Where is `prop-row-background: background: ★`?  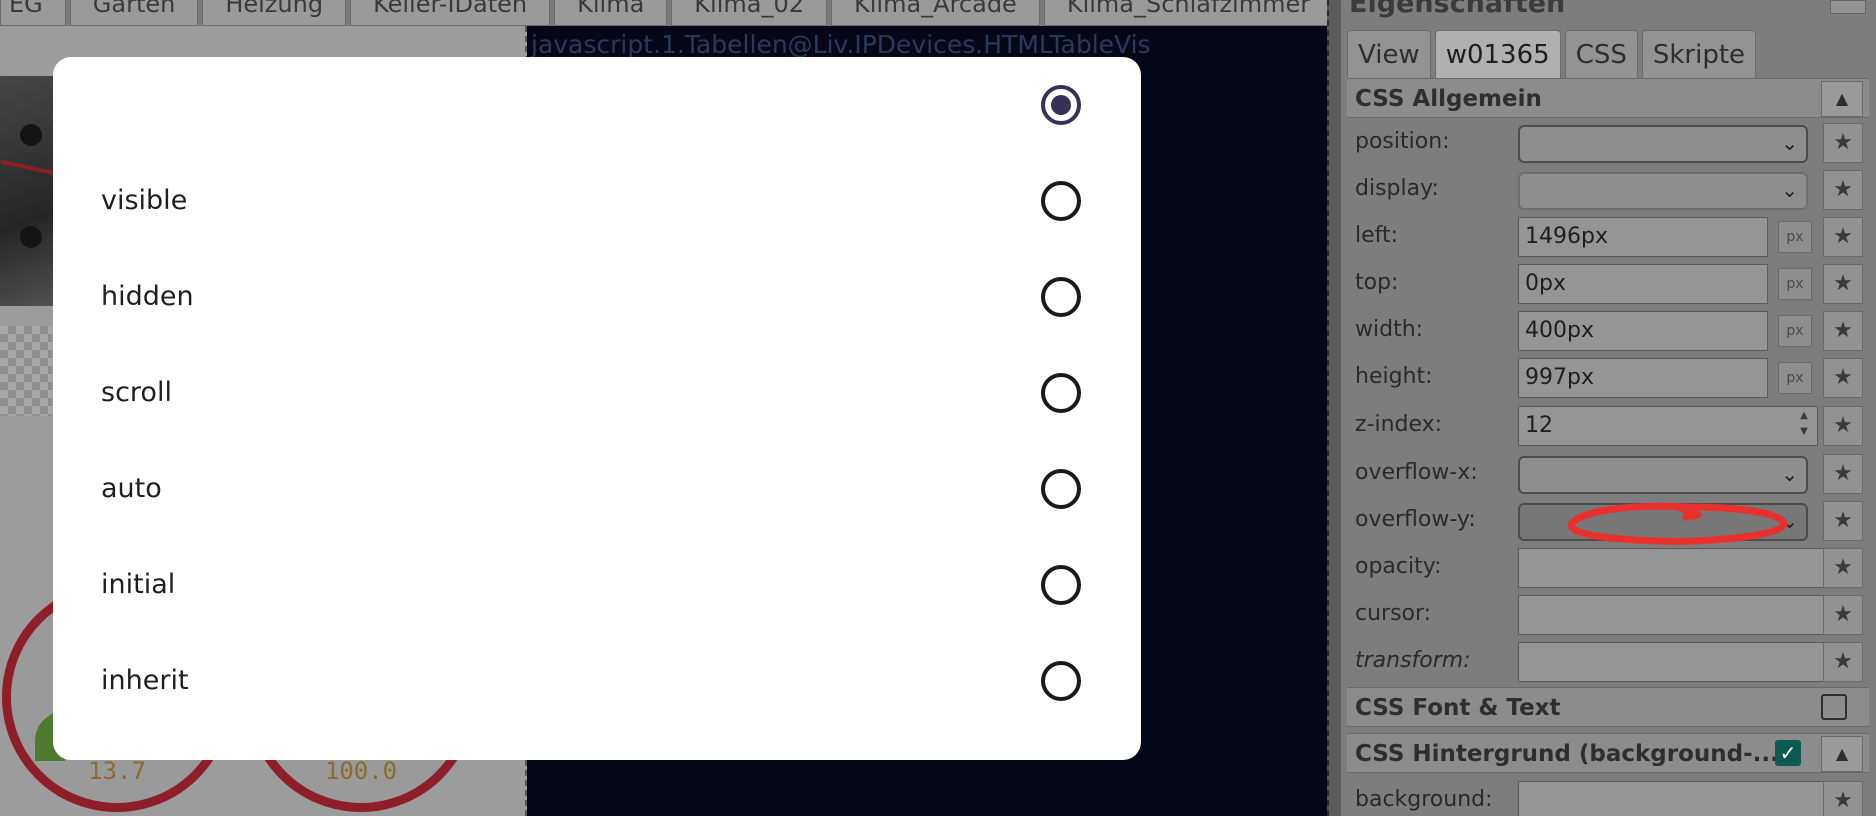 prop-row-background: background: ★ is located at coordinates (1608, 796).